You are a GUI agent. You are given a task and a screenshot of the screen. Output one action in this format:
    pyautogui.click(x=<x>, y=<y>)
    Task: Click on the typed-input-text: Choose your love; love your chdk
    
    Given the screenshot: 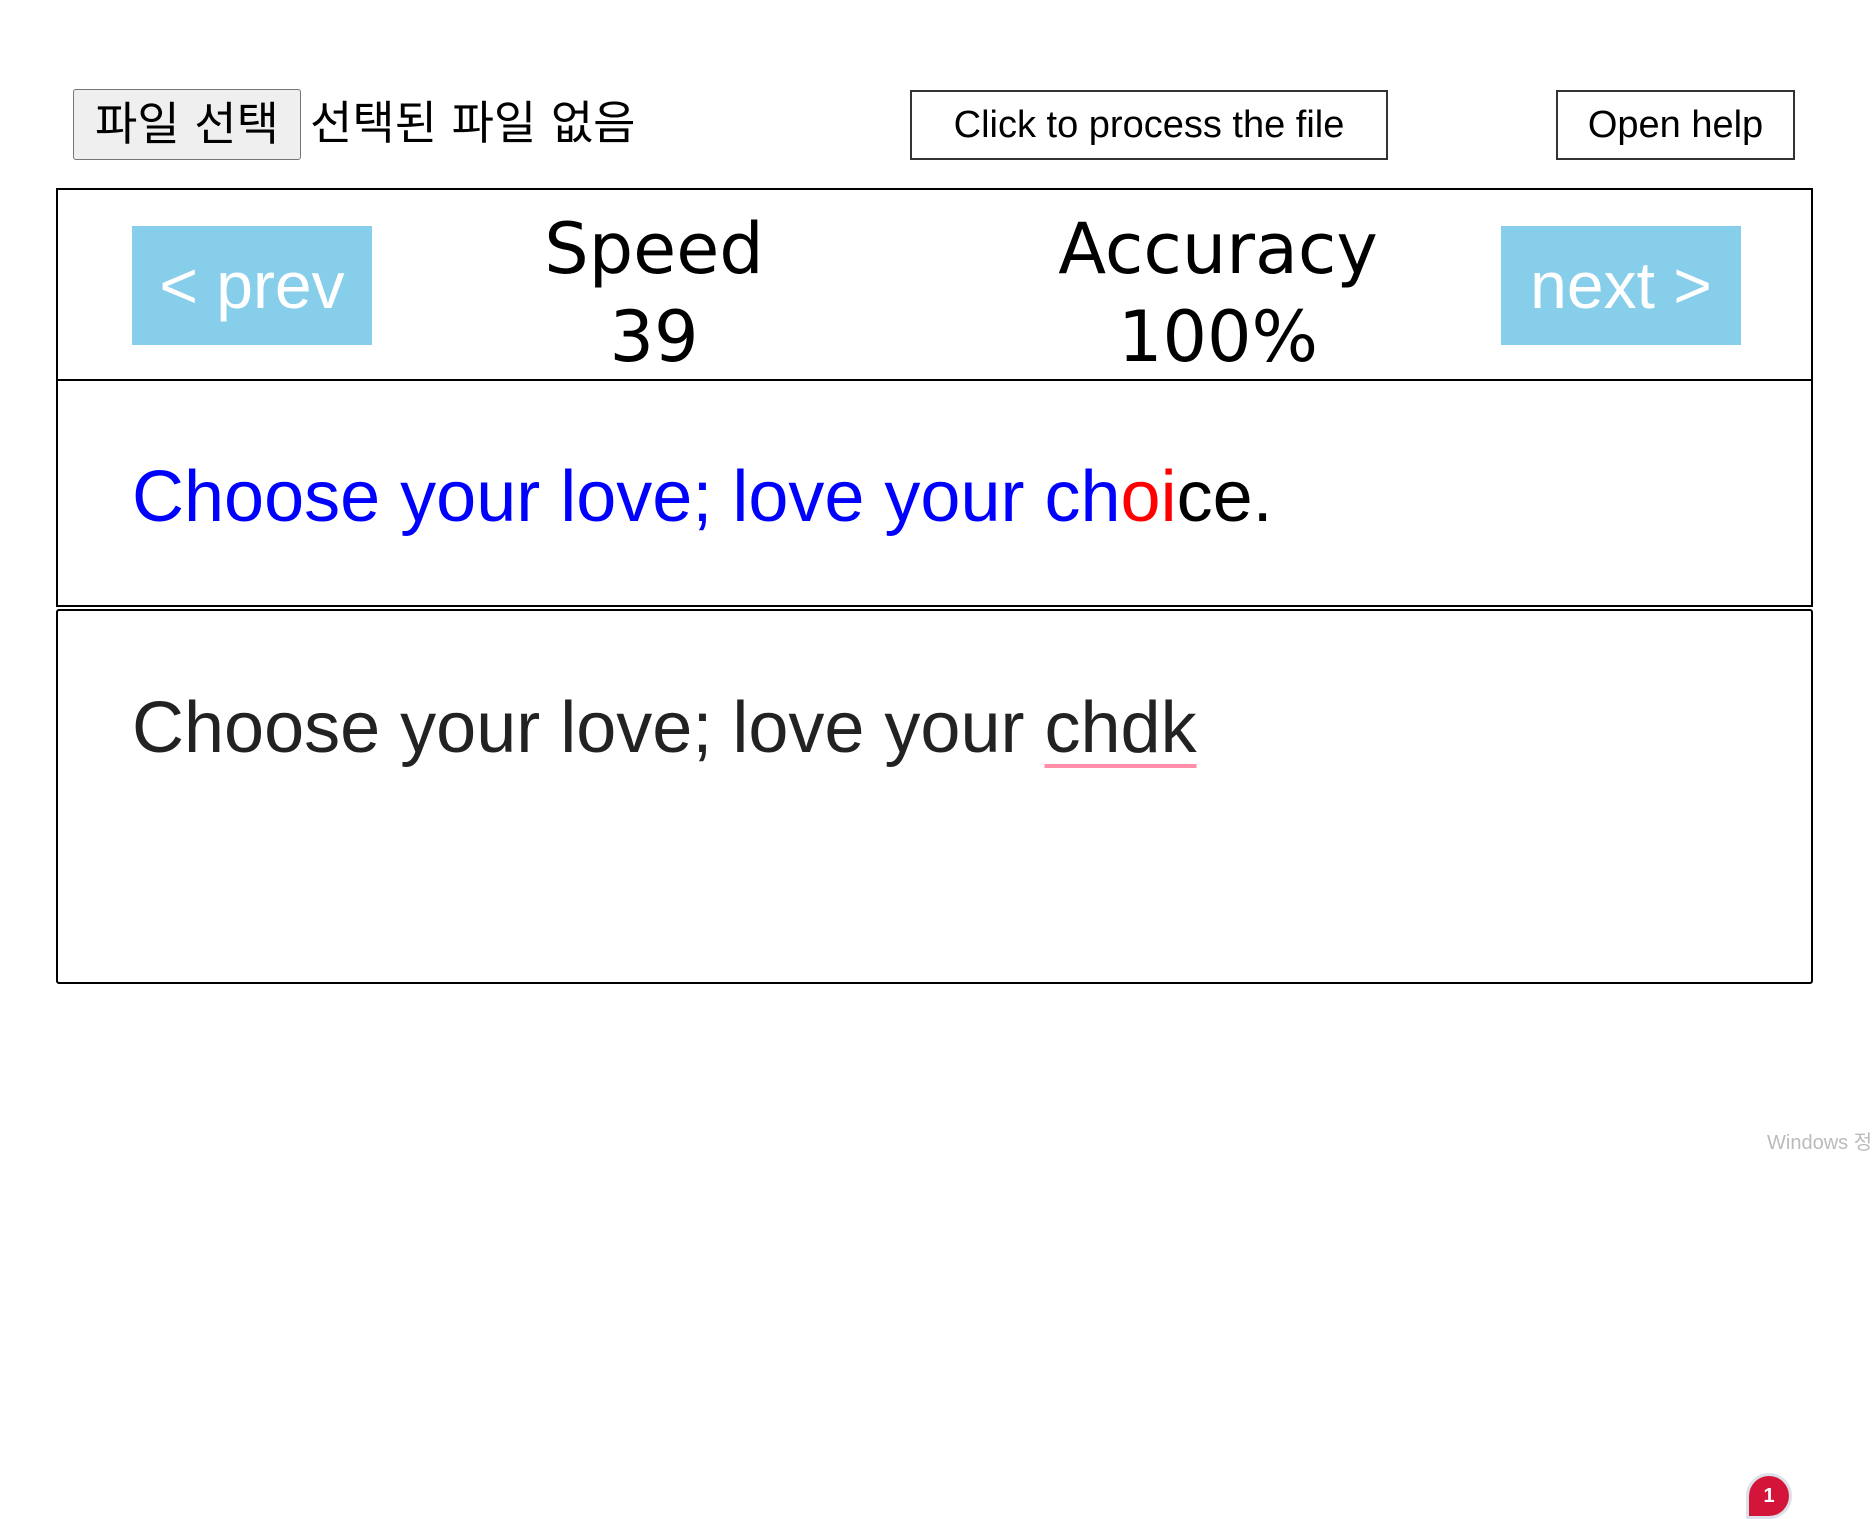 What is the action you would take?
    pyautogui.click(x=664, y=728)
    